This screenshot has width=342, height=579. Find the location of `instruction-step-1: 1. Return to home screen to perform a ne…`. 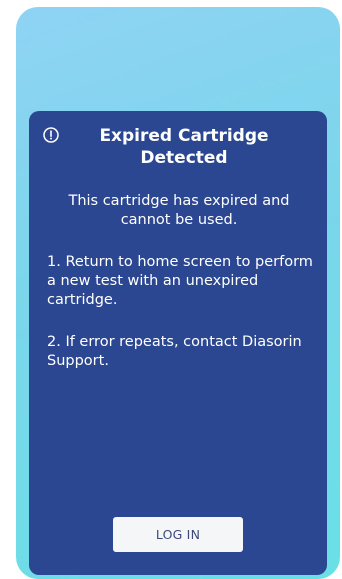

instruction-step-1: 1. Return to home screen to perform a ne… is located at coordinates (180, 281).